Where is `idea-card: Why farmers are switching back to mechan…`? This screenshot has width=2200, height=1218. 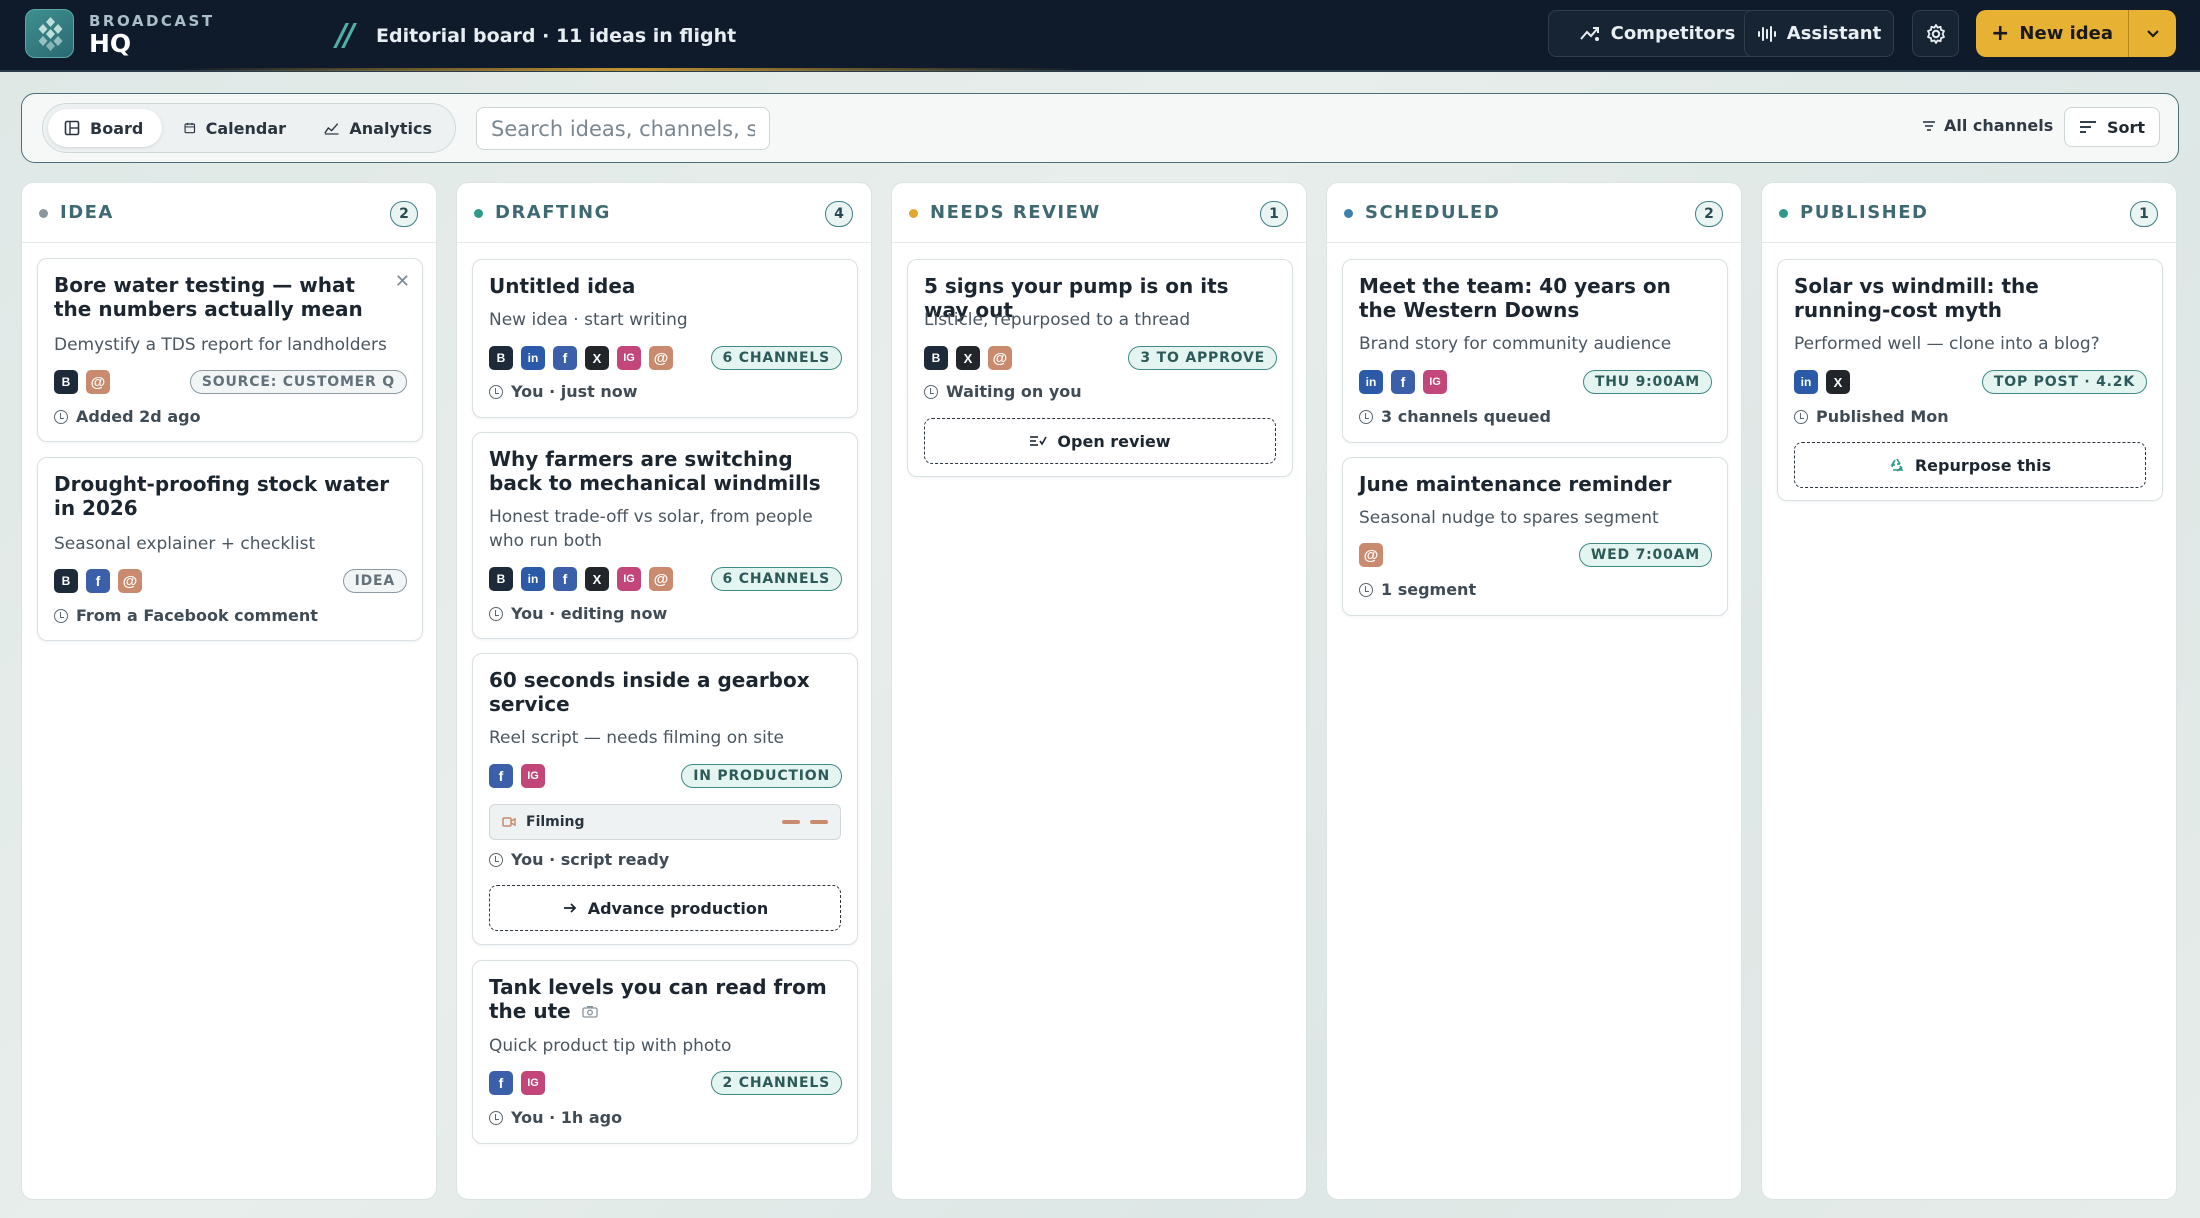
idea-card: Why farmers are switching back to mechan… is located at coordinates (665, 535).